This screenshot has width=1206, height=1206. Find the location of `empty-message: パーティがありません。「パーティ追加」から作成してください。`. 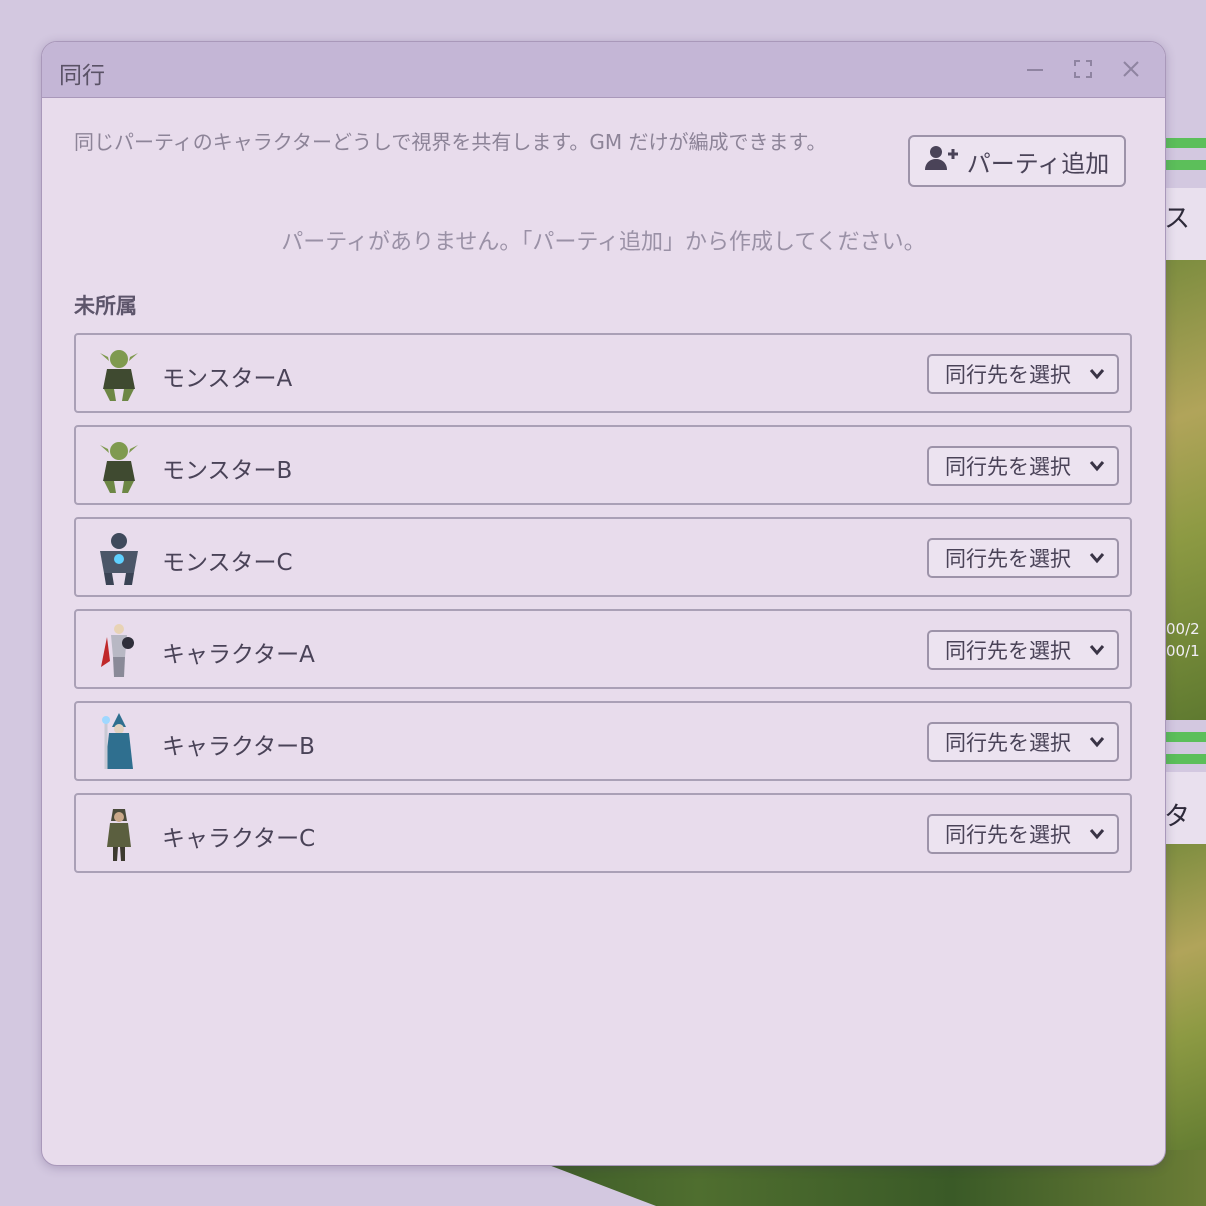

empty-message: パーティがありません。「パーティ追加」から作成してください。 is located at coordinates (603, 242).